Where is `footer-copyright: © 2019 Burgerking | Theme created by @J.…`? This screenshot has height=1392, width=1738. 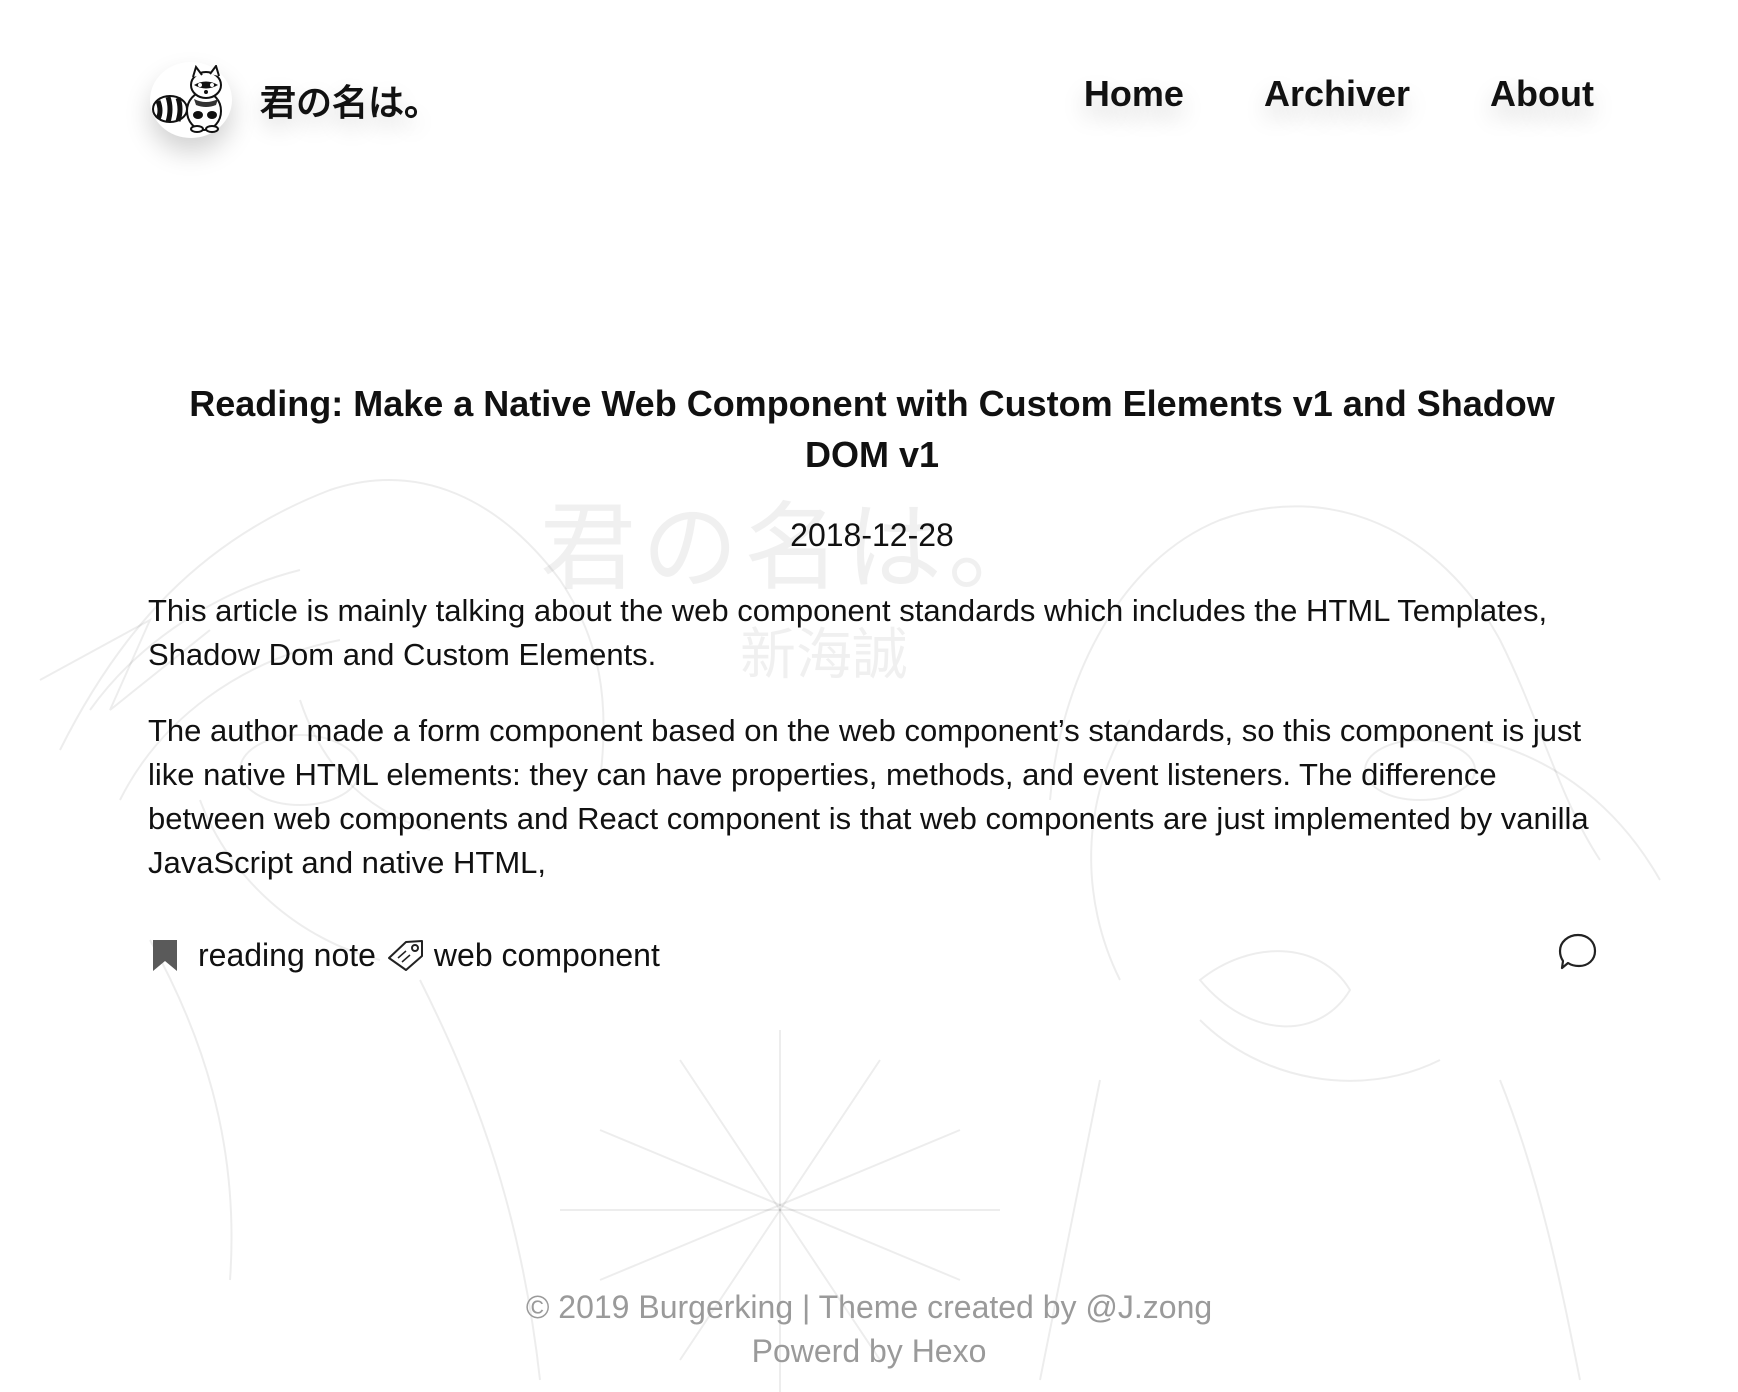 footer-copyright: © 2019 Burgerking | Theme created by @J.… is located at coordinates (869, 1307).